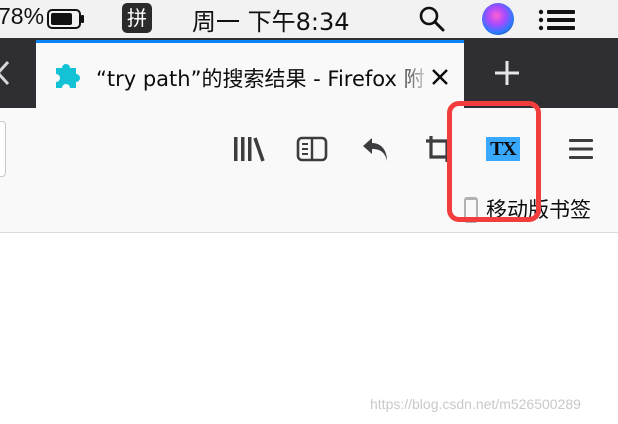 The image size is (618, 424). Describe the element at coordinates (260, 79) in the screenshot. I see `tab-title: “try path”的搜索结果 - Firefox 附` at that location.